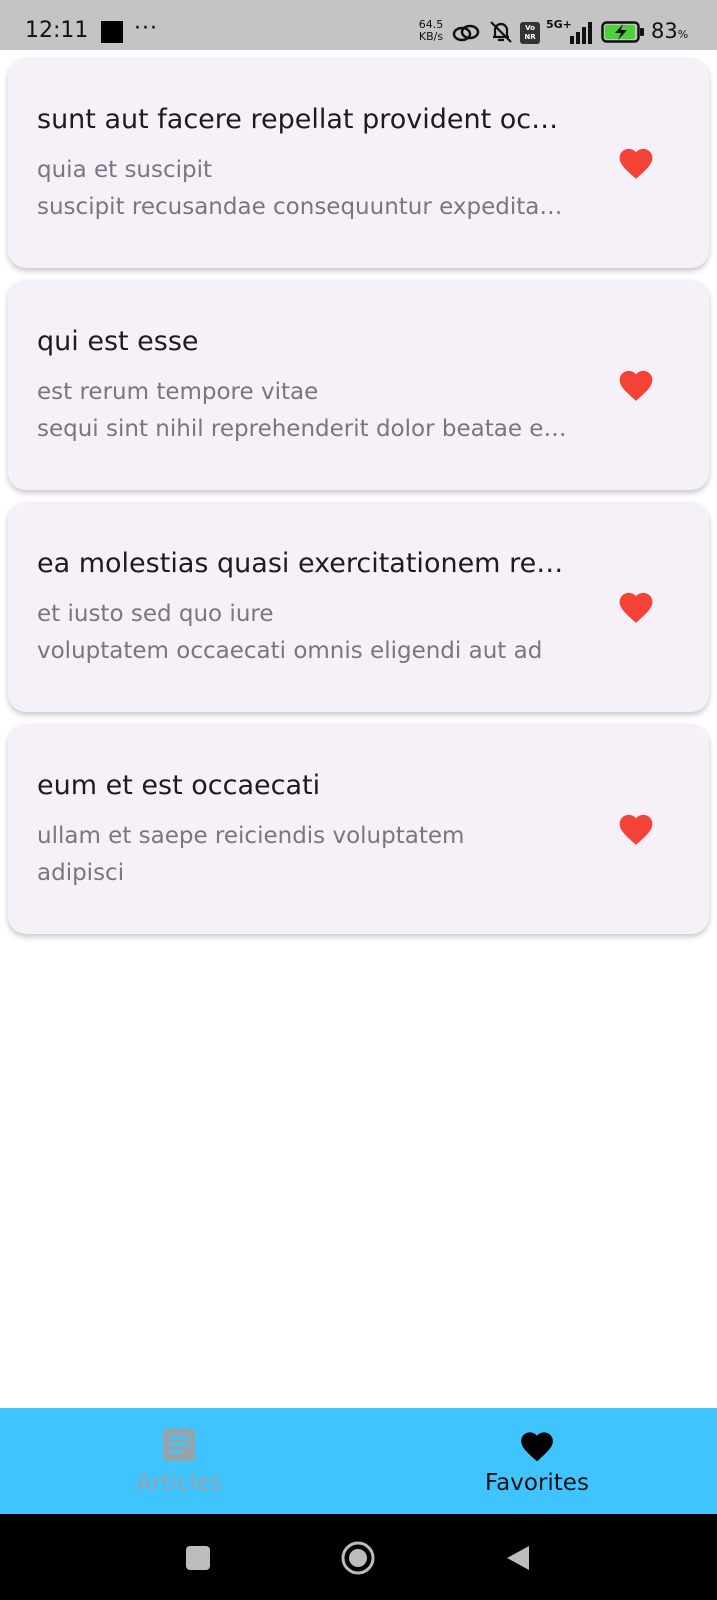  What do you see at coordinates (518, 1558) in the screenshot?
I see `back-triangle-icon` at bounding box center [518, 1558].